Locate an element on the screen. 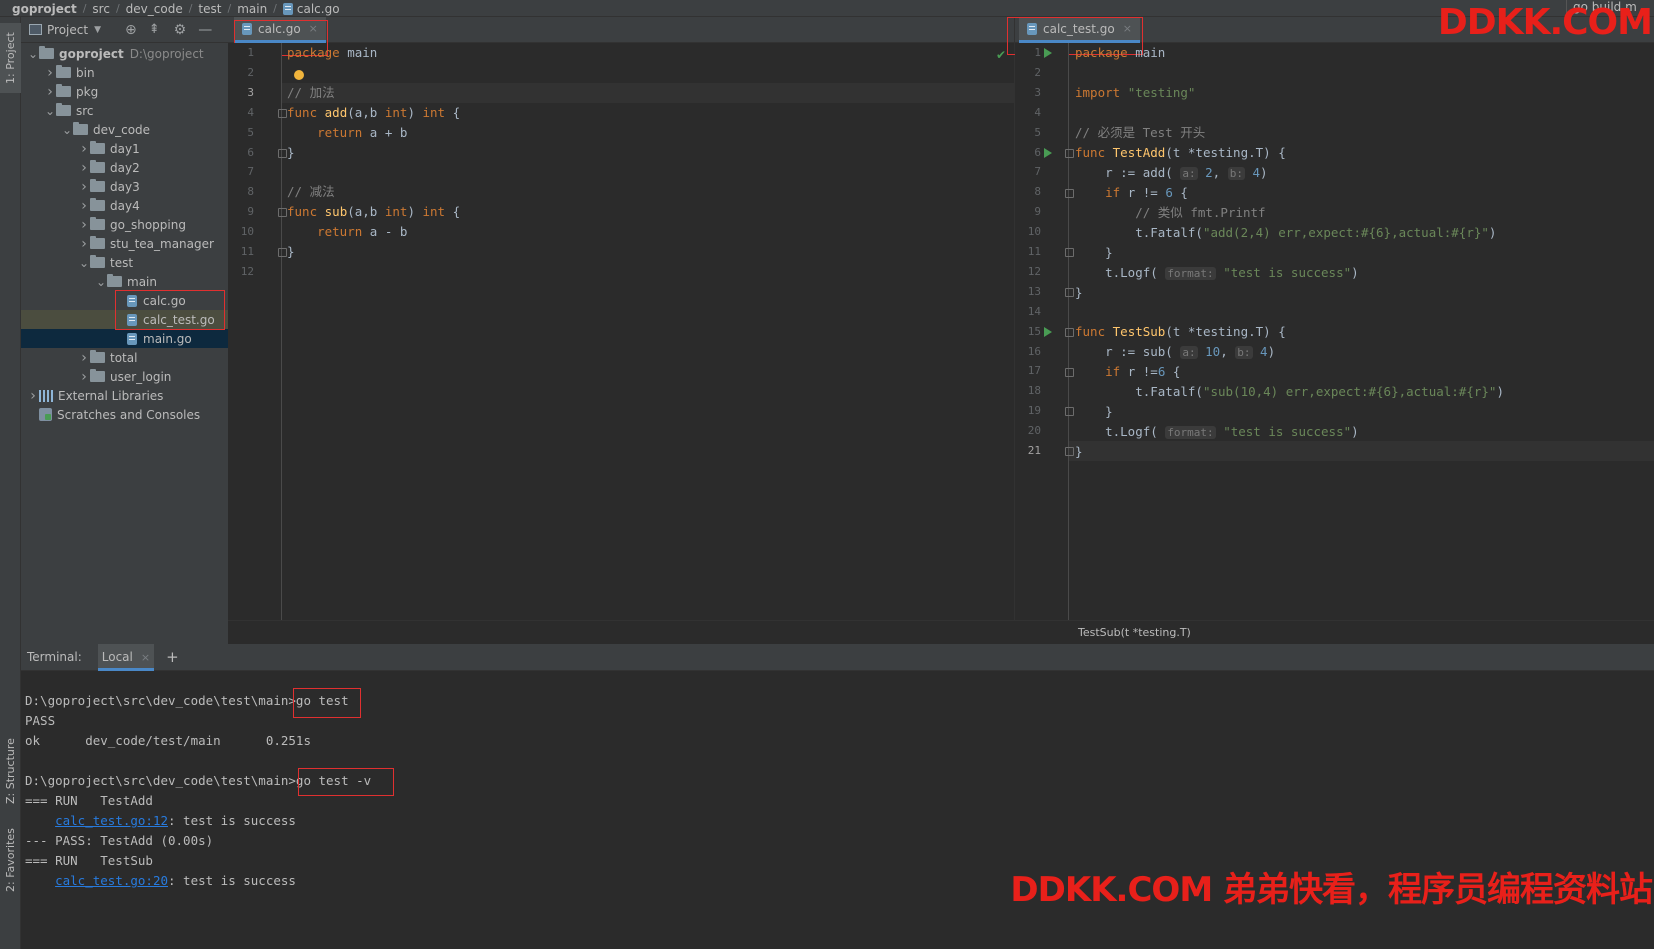 The image size is (1654, 949). tree-item: › go_shopping is located at coordinates (124, 224).